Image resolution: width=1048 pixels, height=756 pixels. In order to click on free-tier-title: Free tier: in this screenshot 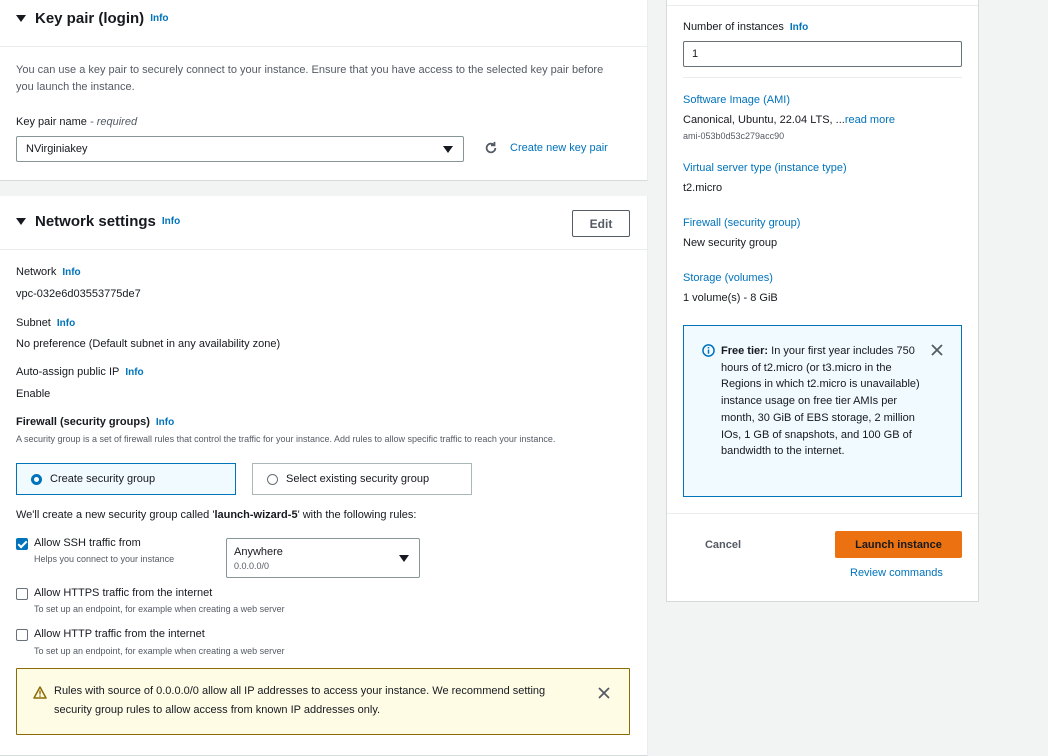, I will do `click(745, 351)`.